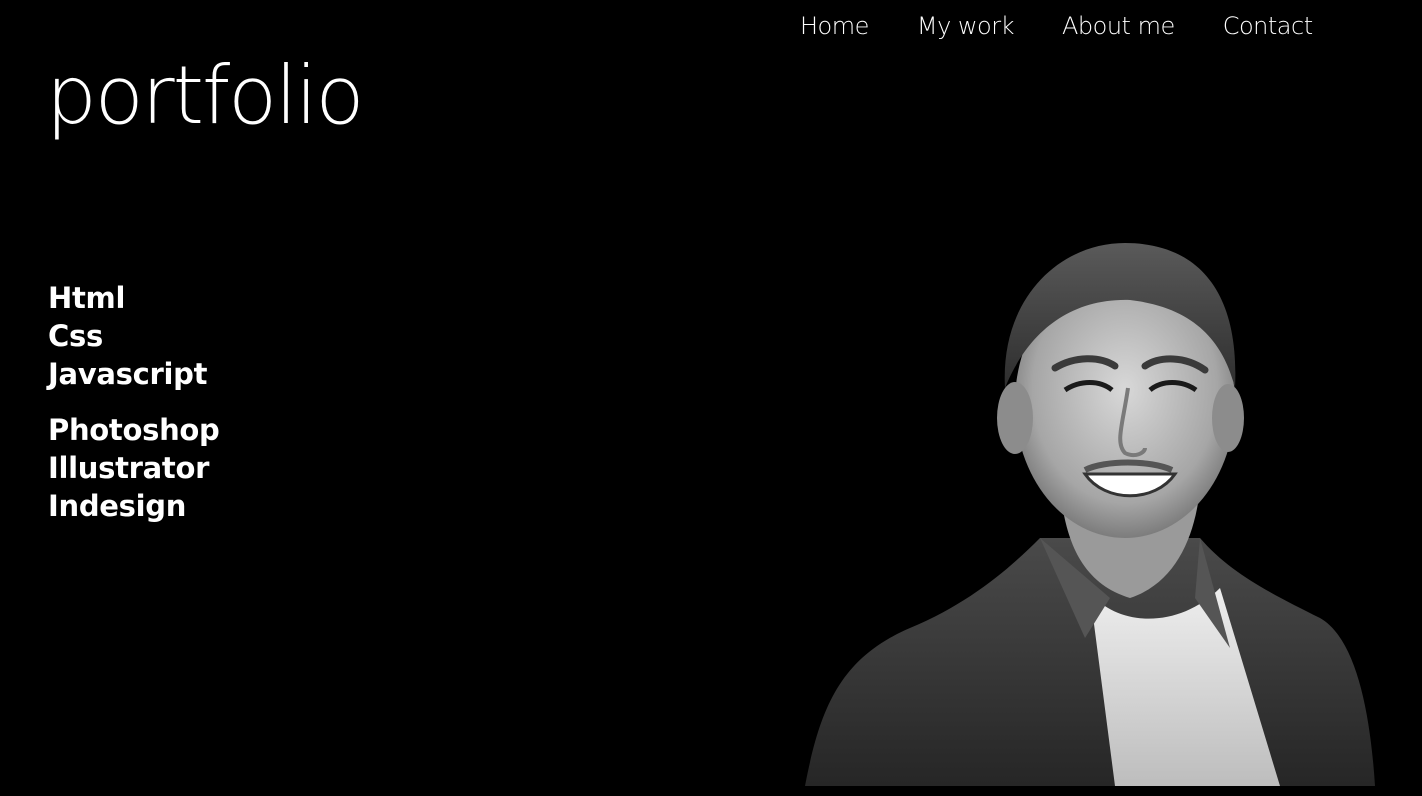 The image size is (1422, 796). What do you see at coordinates (117, 506) in the screenshot?
I see `skill-item: Indesign` at bounding box center [117, 506].